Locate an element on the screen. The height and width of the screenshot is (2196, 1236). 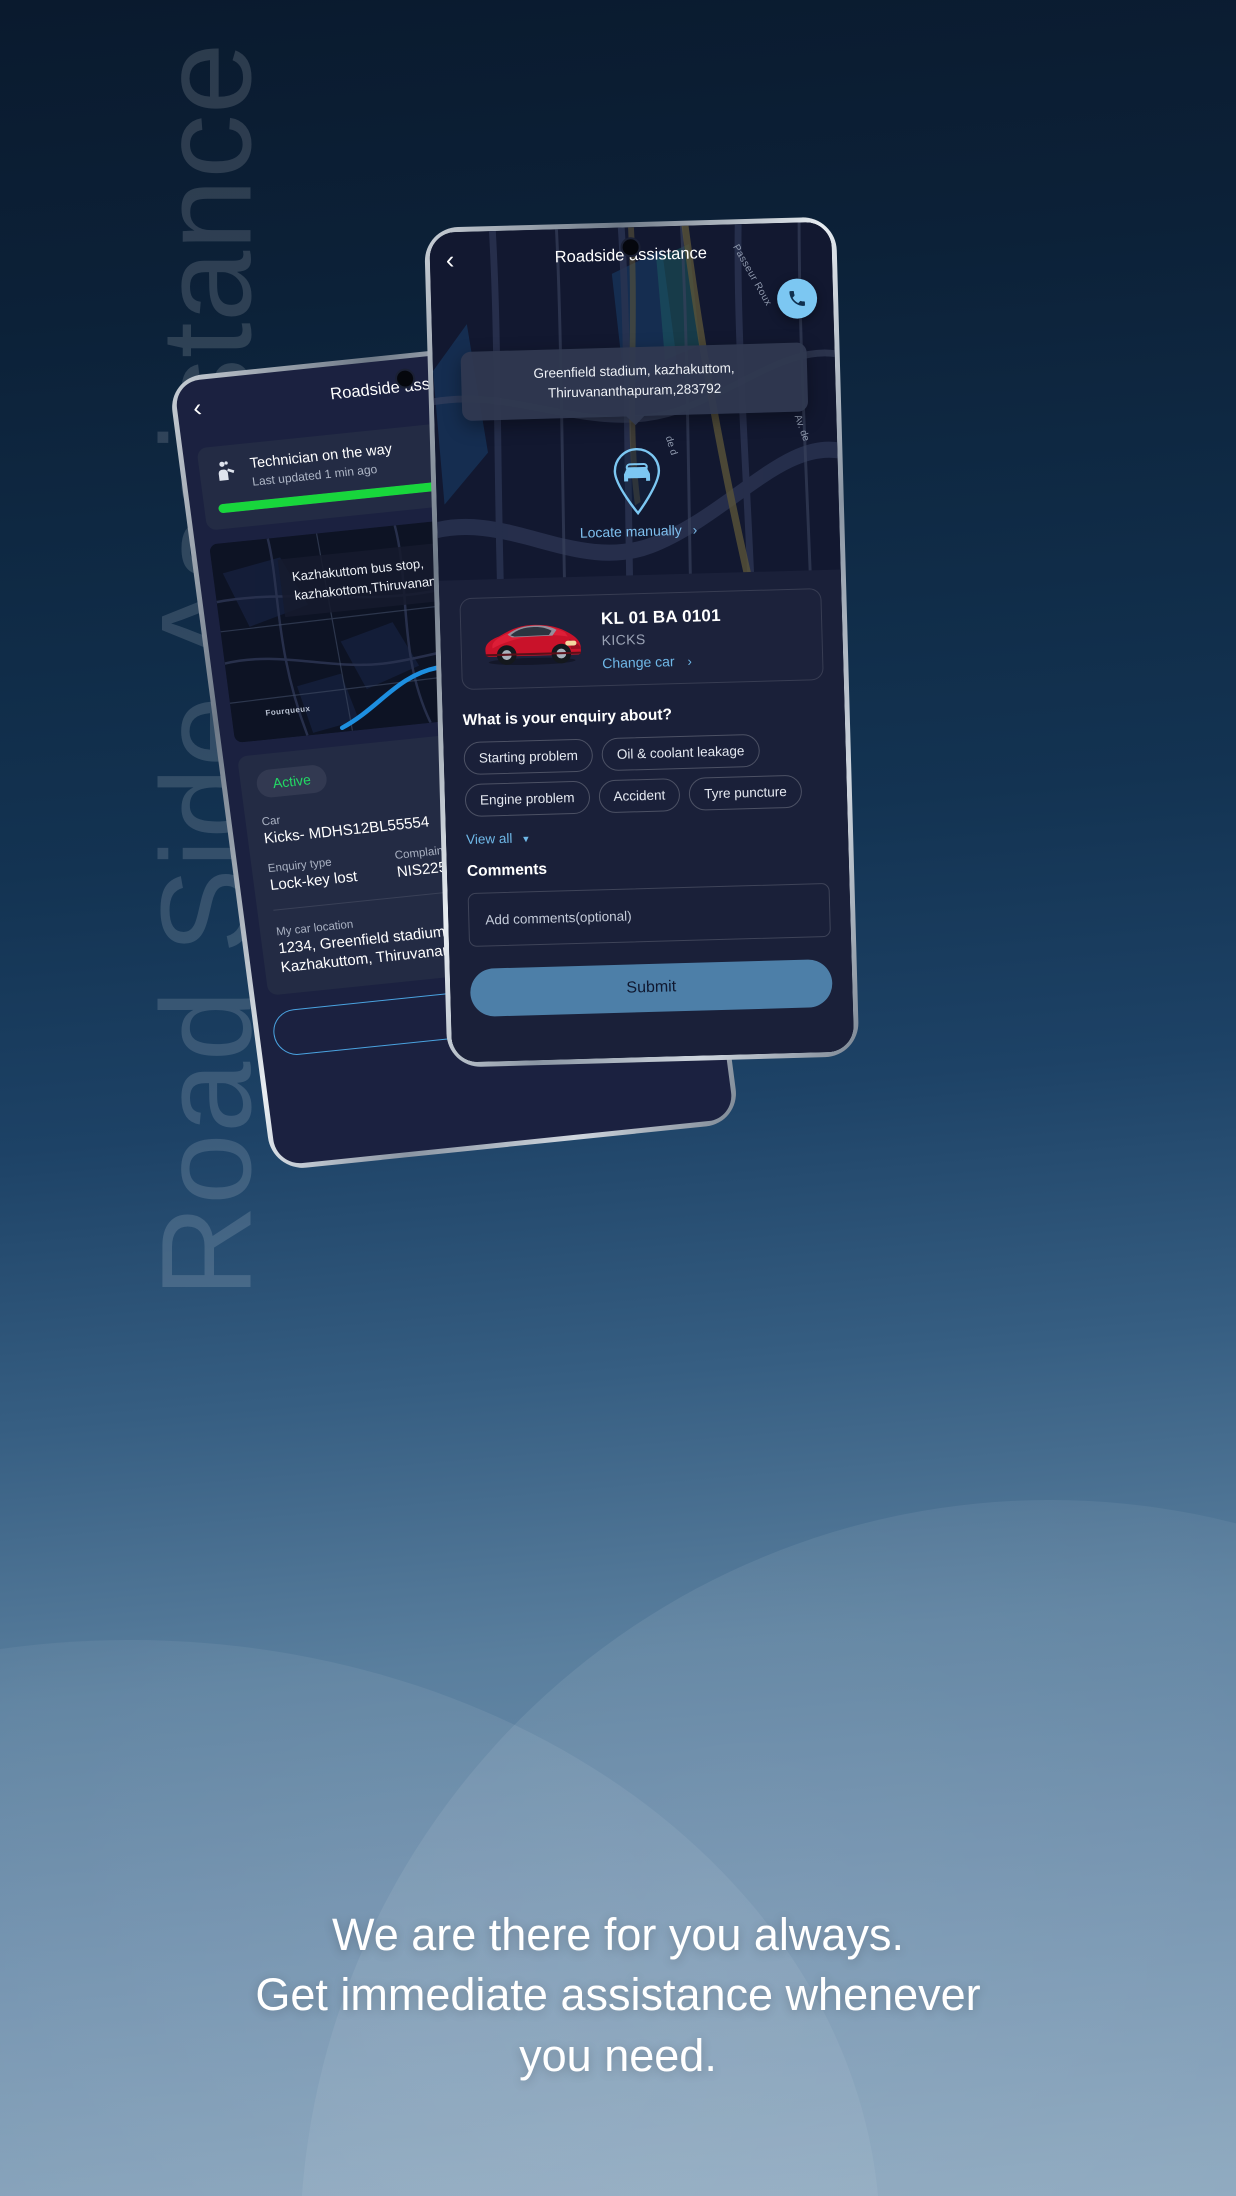
caption-line: Get immediate assistance whenever is located at coordinates (618, 1995).